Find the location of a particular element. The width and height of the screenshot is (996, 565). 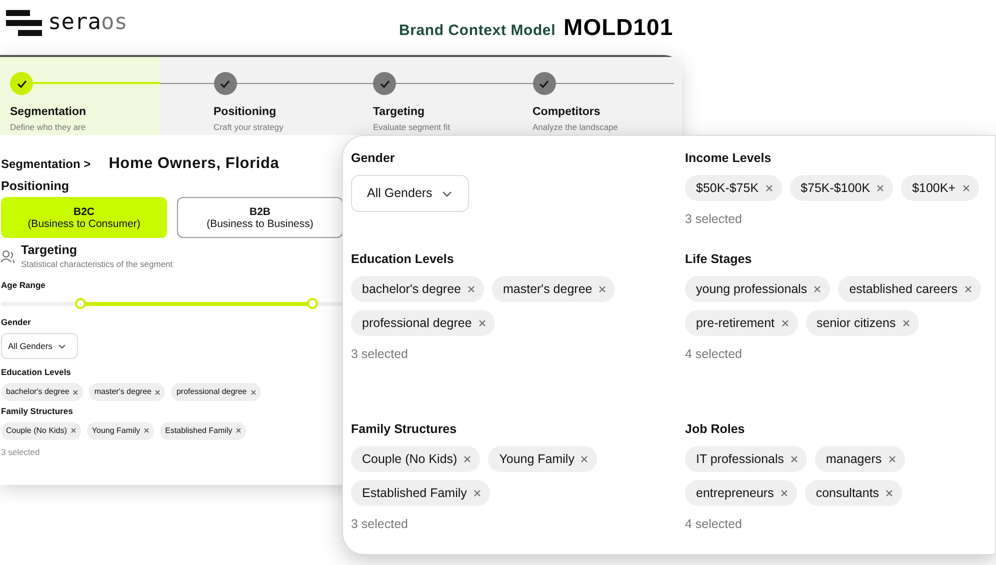

filter-chip: pre-retirement is located at coordinates (741, 323).